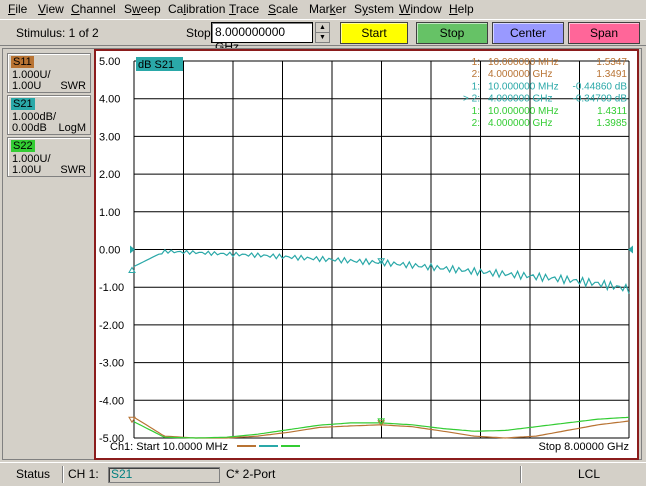  I want to click on frequency-spinner: ▲ ▼, so click(322, 32).